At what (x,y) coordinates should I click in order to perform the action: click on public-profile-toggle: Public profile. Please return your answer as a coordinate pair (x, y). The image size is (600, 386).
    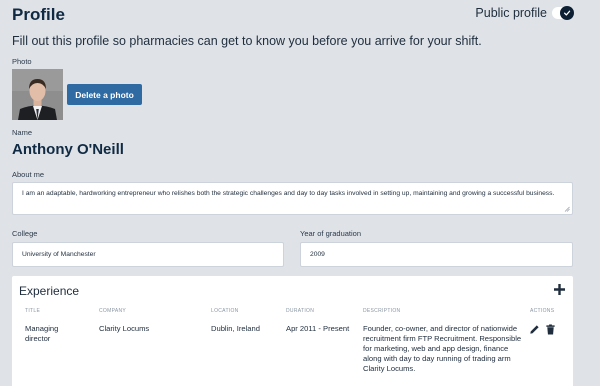
    Looking at the image, I should click on (524, 13).